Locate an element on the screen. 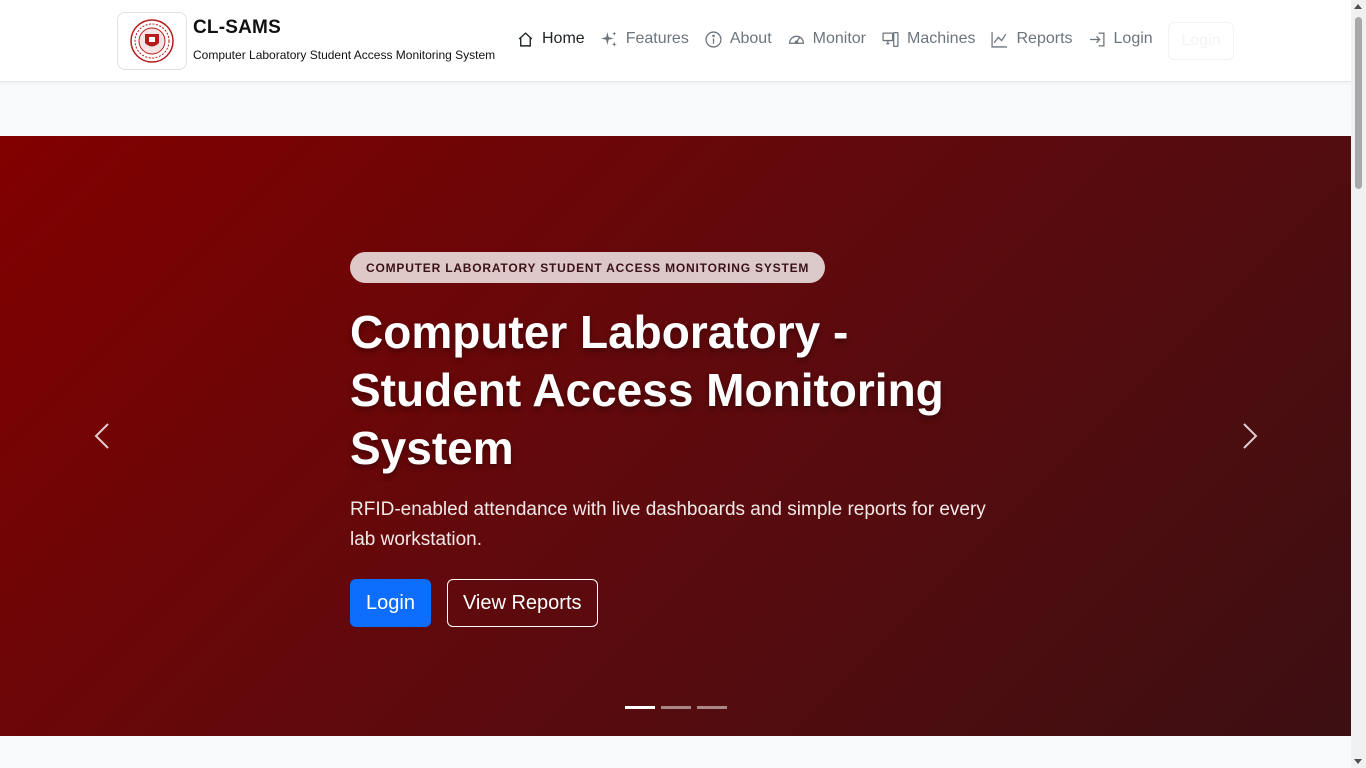 Image resolution: width=1366 pixels, height=768 pixels. brand-title: CL-SAMS is located at coordinates (237, 27).